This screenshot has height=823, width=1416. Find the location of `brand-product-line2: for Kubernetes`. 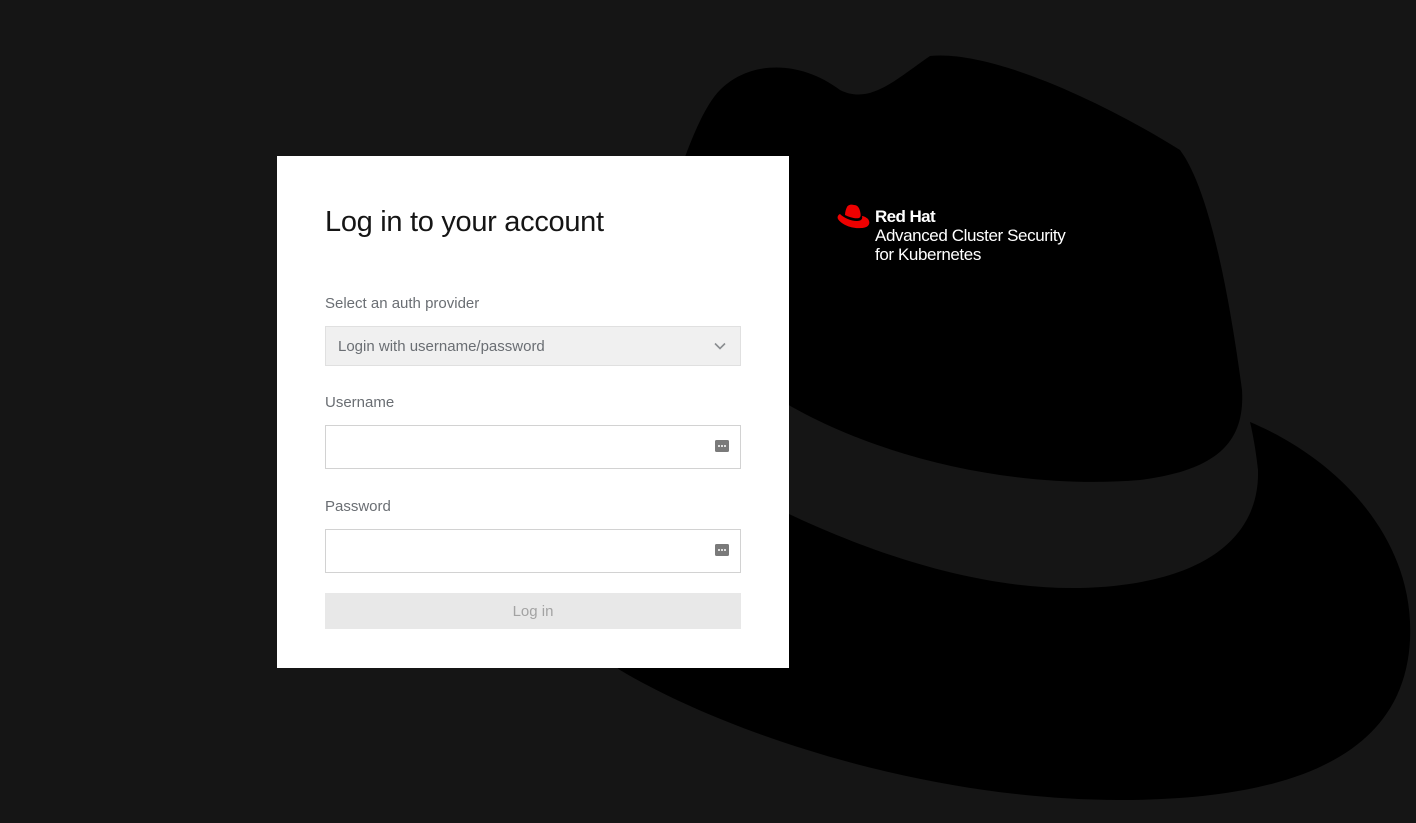

brand-product-line2: for Kubernetes is located at coordinates (928, 254).